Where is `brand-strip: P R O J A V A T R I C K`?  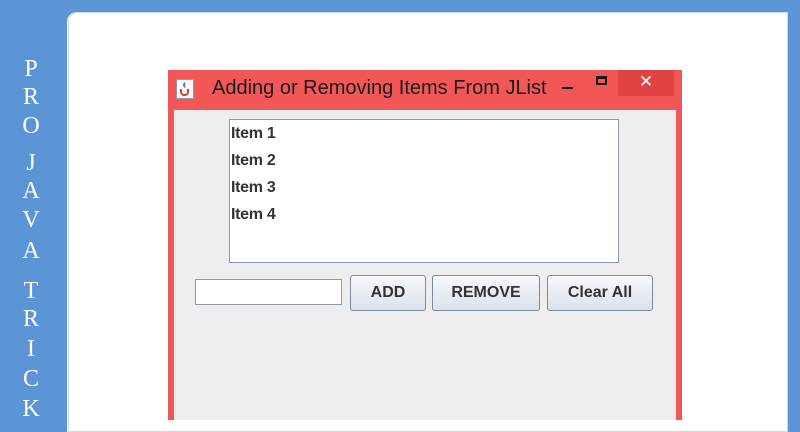 brand-strip: P R O J A V A T R I C K is located at coordinates (31, 211).